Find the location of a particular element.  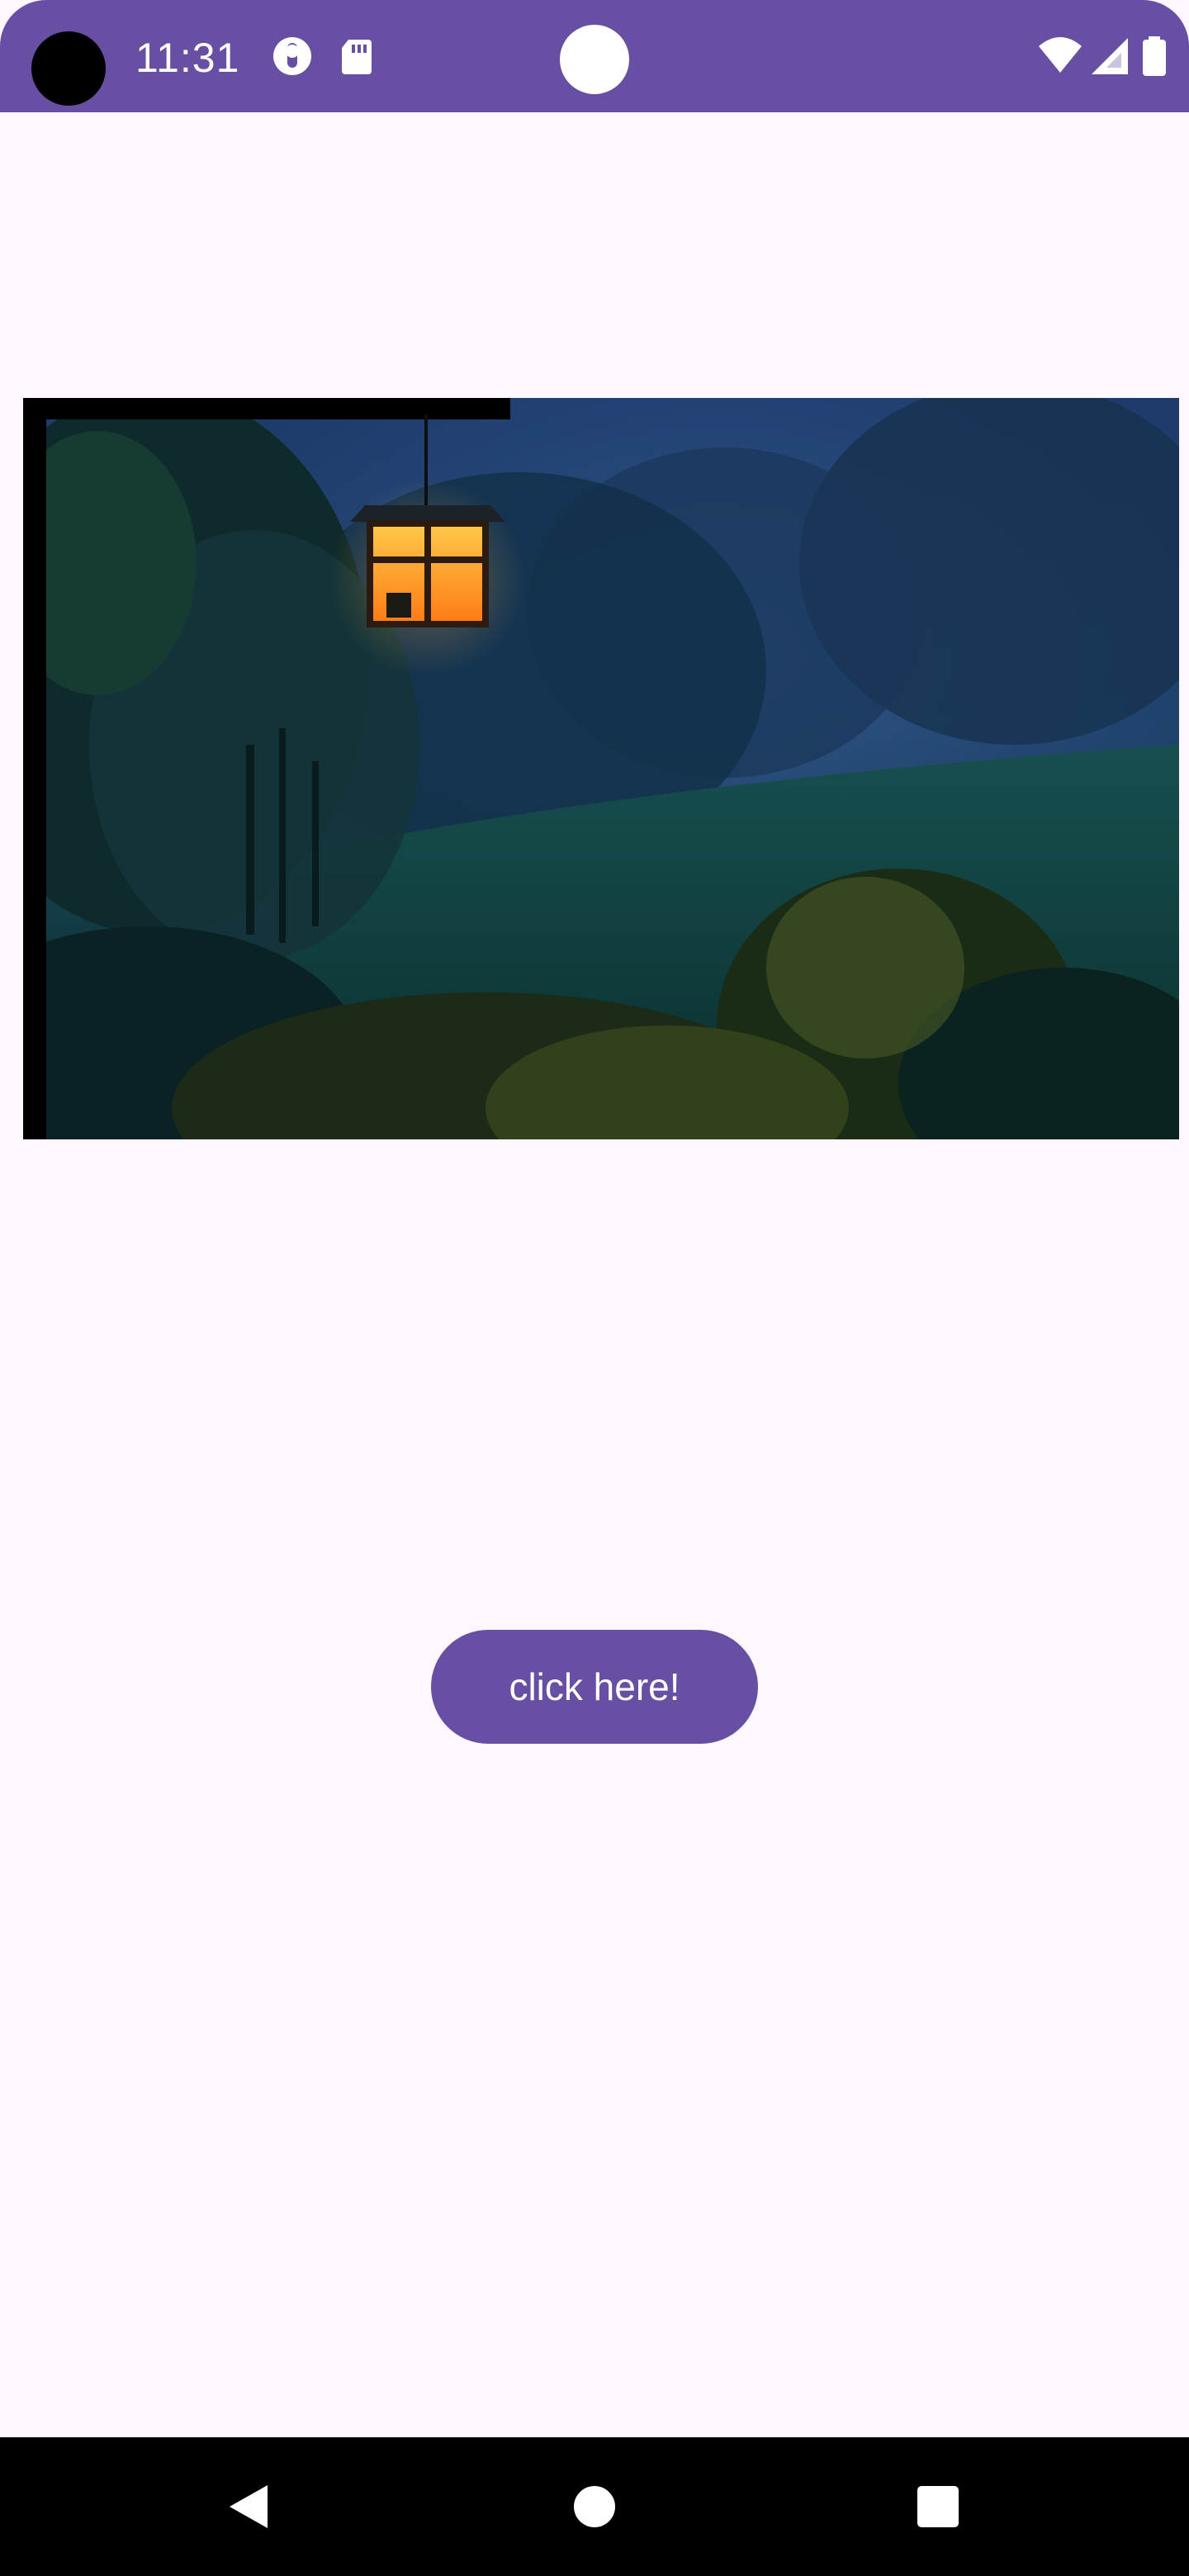

battery-icon is located at coordinates (1154, 56).